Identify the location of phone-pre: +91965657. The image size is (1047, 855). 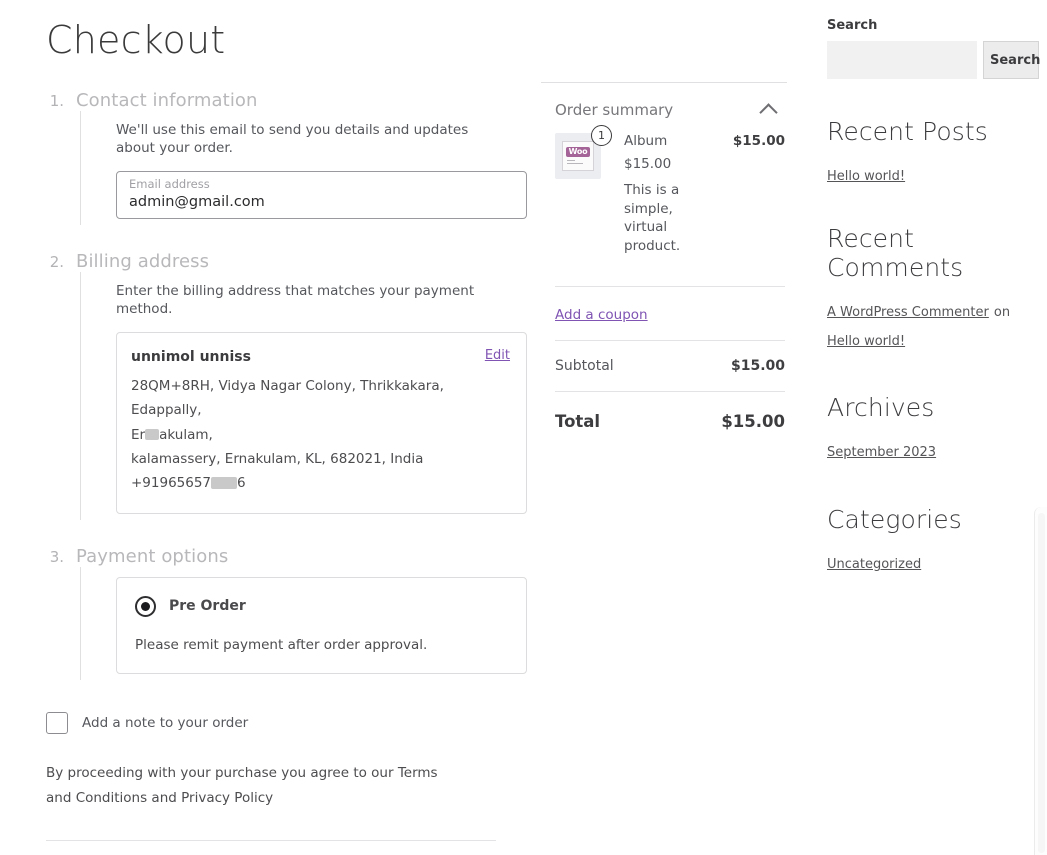
(171, 482).